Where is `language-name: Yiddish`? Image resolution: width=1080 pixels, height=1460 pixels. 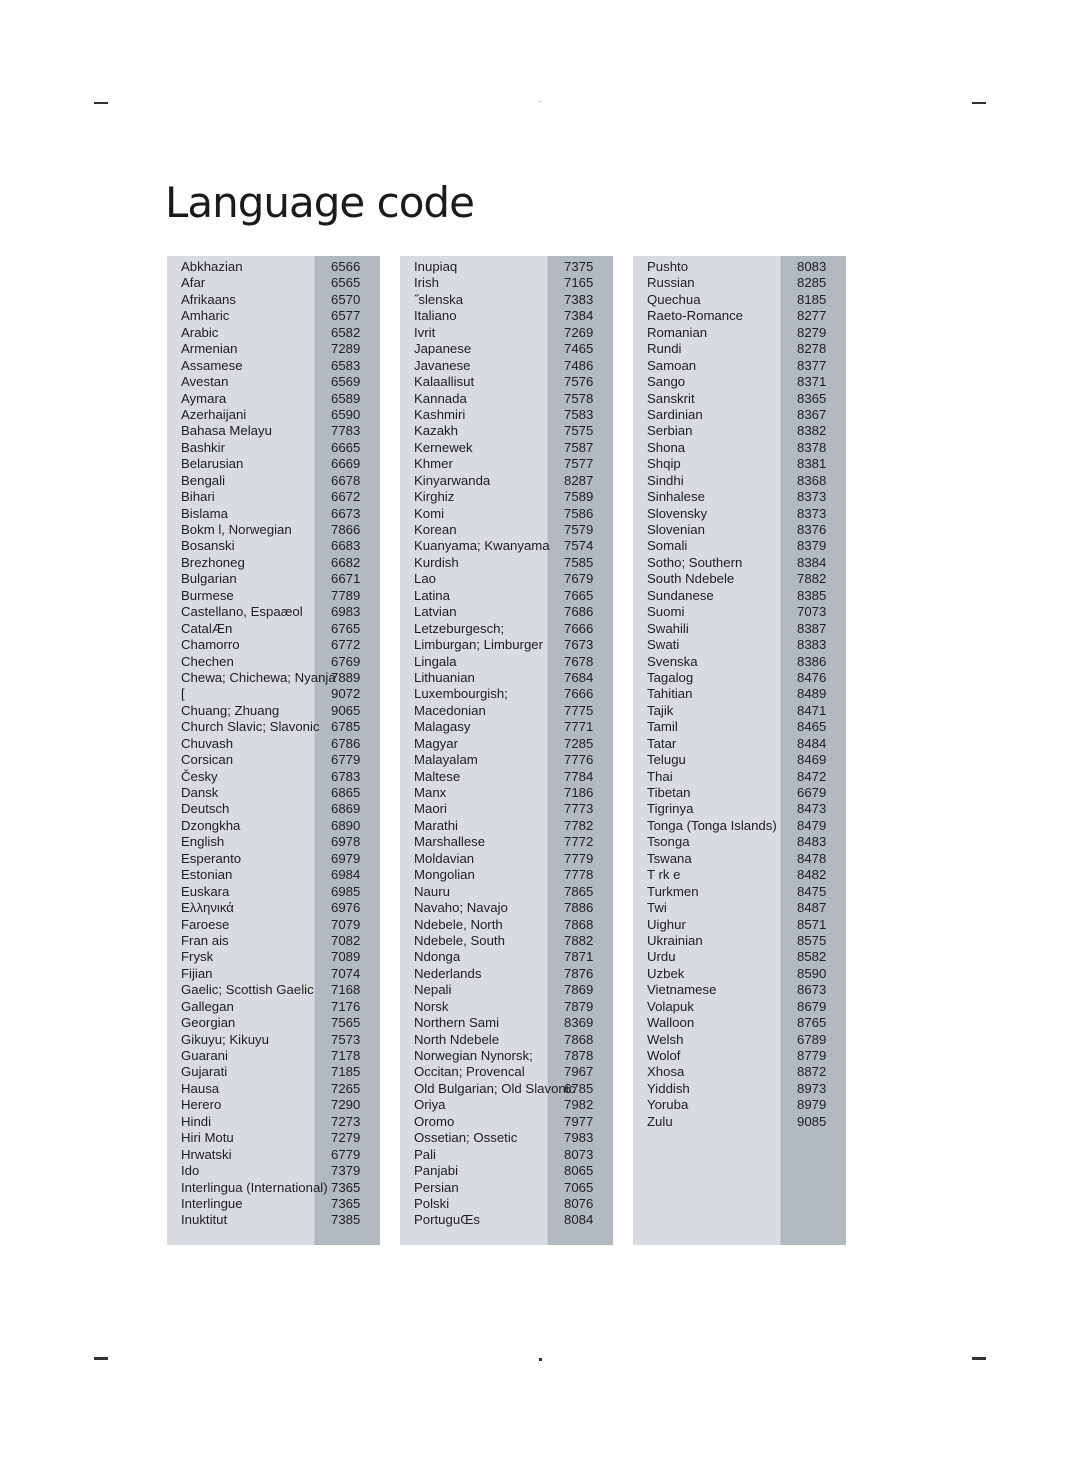
language-name: Yiddish is located at coordinates (668, 1088).